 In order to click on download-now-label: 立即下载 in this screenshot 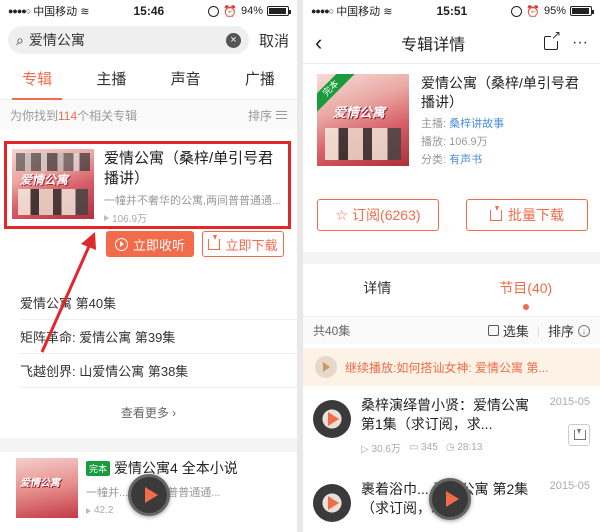, I will do `click(251, 245)`.